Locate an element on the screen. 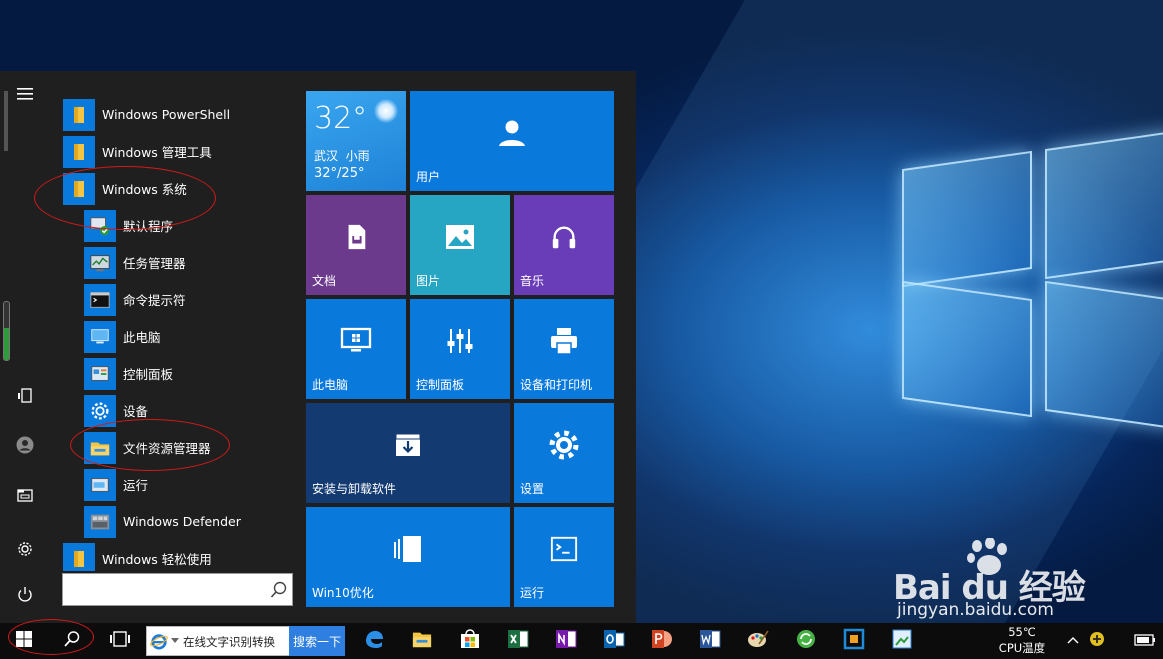  tile-control-panel: 控制面板 is located at coordinates (460, 349).